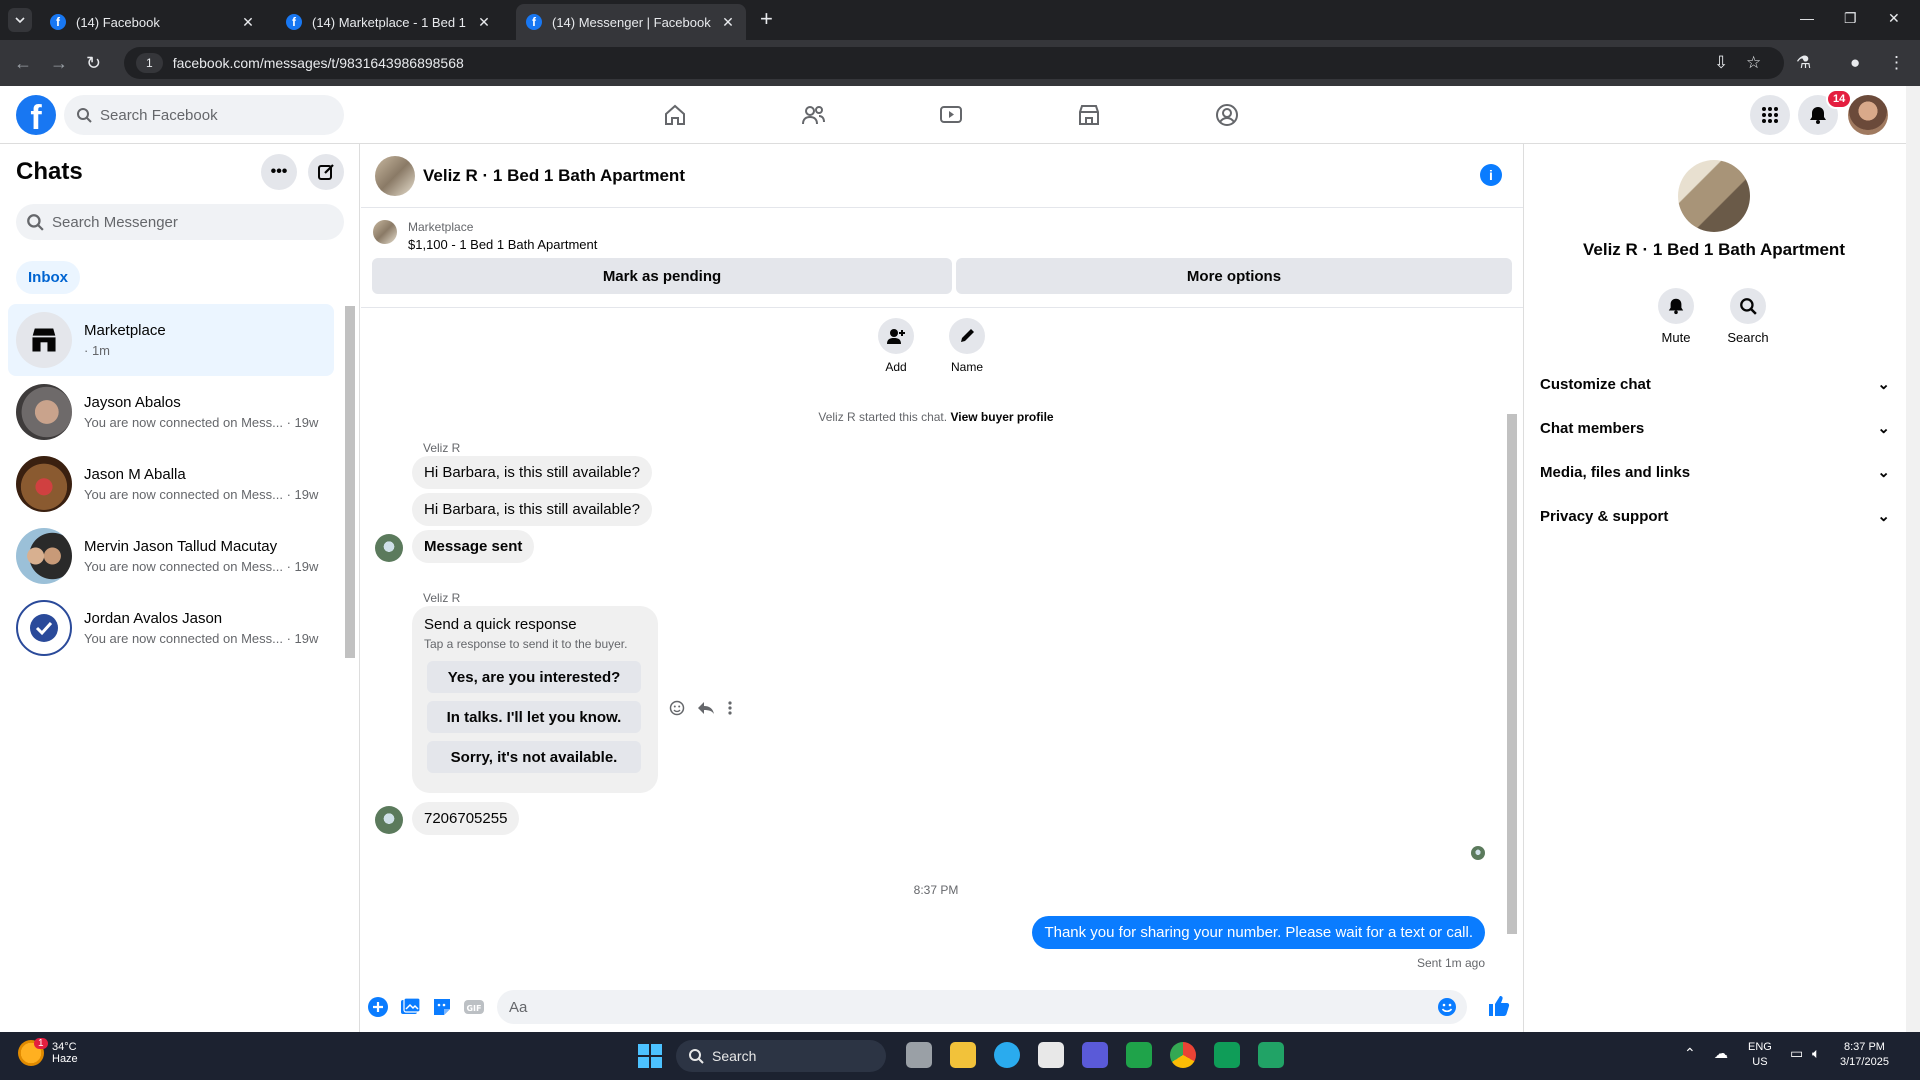 The image size is (1920, 1080). I want to click on emoji-icon, so click(1447, 1007).